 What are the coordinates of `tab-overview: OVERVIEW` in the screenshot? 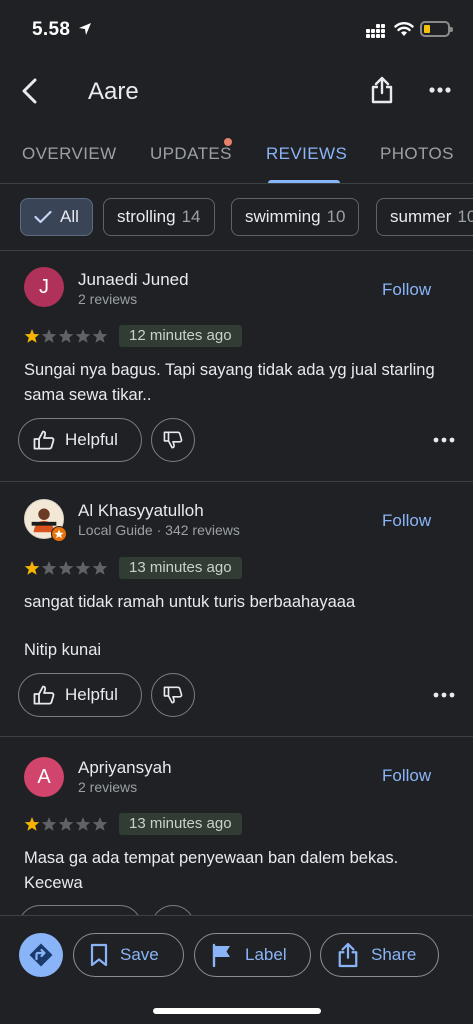 It's located at (69, 154).